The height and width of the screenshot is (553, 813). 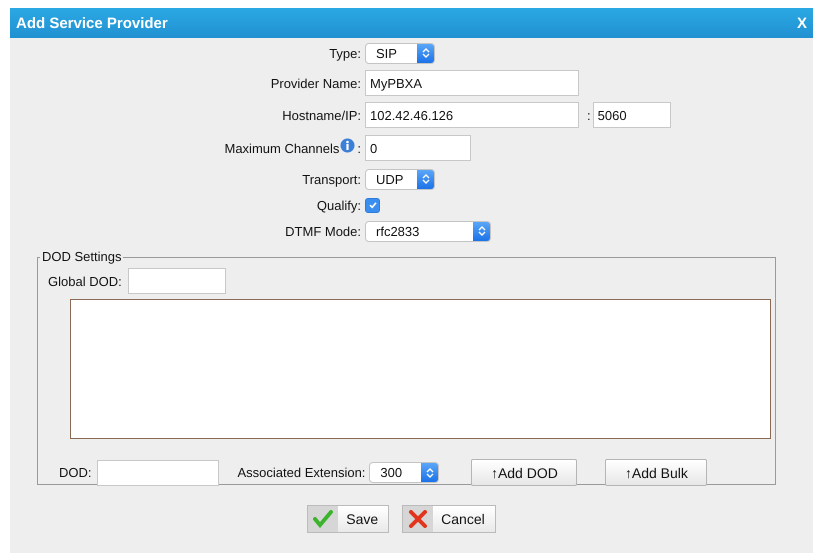 I want to click on dropdown: rfc2833, so click(x=428, y=231).